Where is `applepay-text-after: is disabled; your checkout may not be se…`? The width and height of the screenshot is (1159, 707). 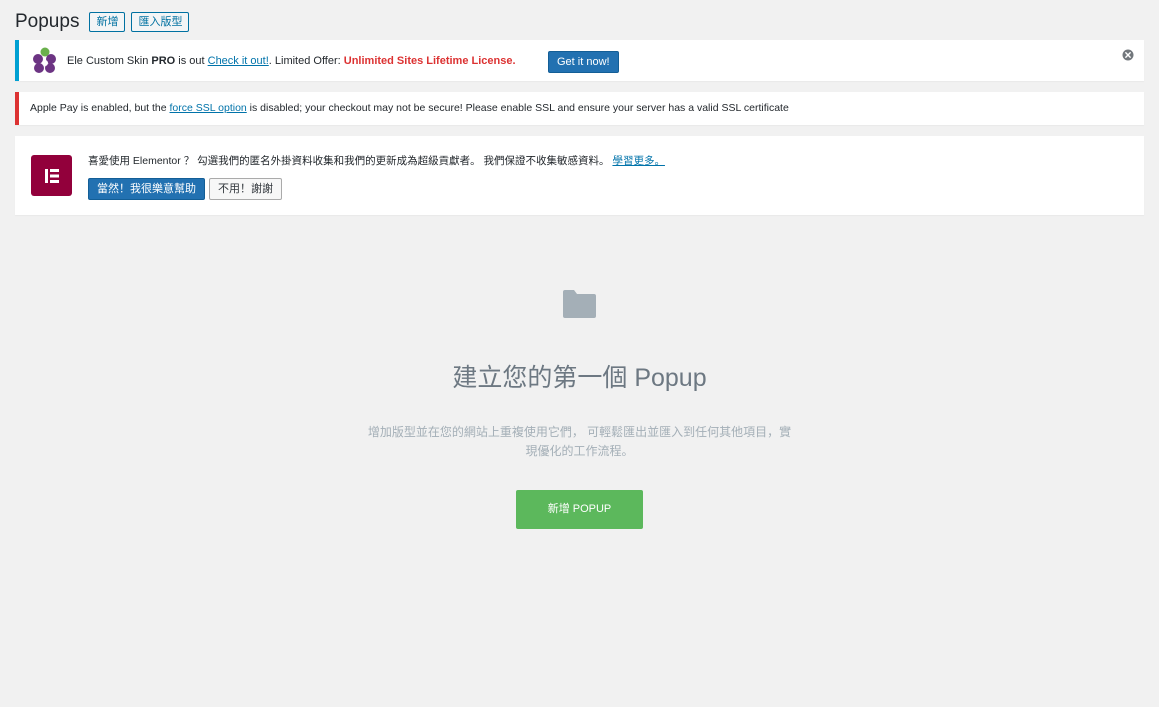 applepay-text-after: is disabled; your checkout may not be se… is located at coordinates (517, 108).